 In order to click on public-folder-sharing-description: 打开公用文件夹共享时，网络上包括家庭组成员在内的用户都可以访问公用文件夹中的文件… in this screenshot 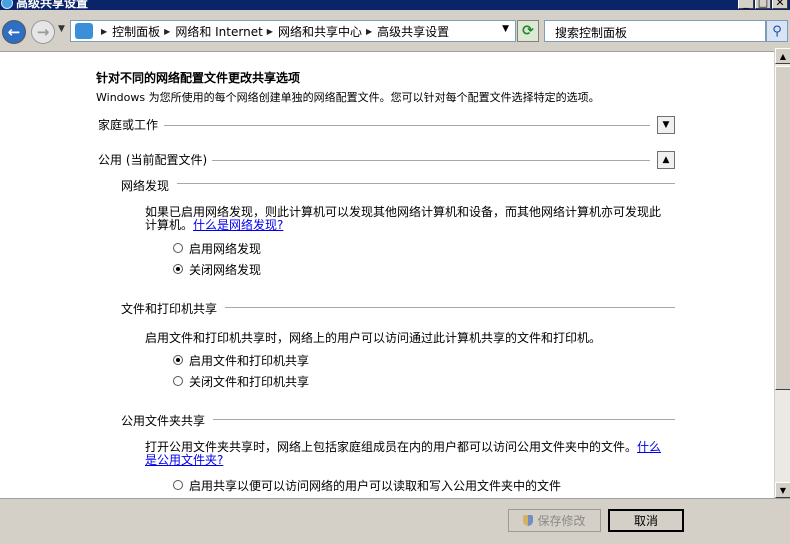, I will do `click(410, 454)`.